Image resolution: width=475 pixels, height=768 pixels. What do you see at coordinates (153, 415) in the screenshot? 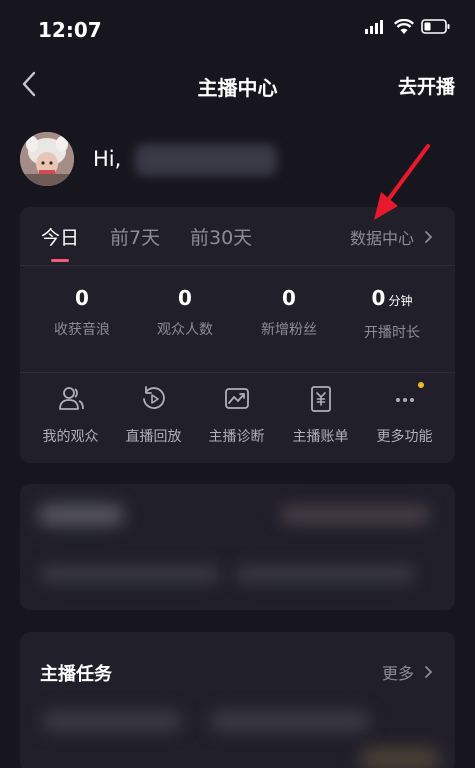
I see `live-replay-button: 直播回放` at bounding box center [153, 415].